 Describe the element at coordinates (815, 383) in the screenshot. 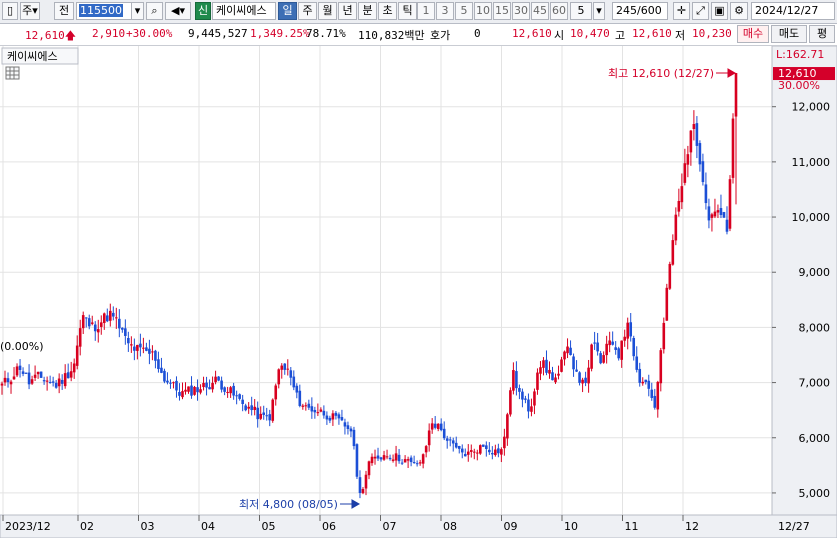

I see `y-tick-label: 7,000` at that location.